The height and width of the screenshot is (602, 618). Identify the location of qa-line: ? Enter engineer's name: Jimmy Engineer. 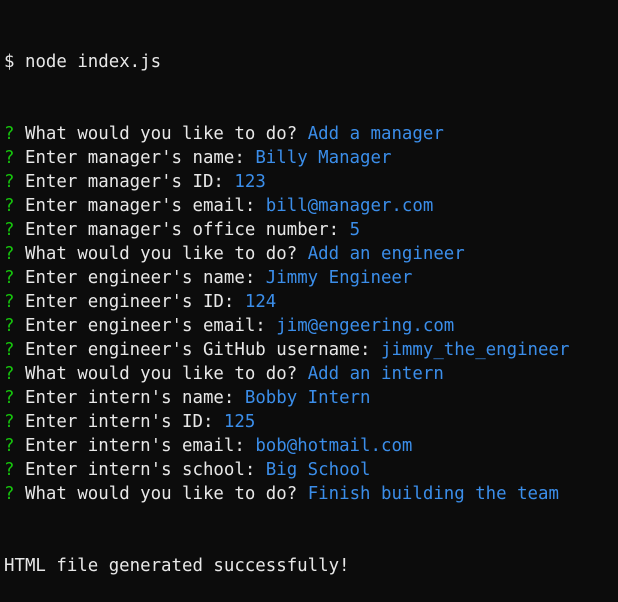
(311, 278).